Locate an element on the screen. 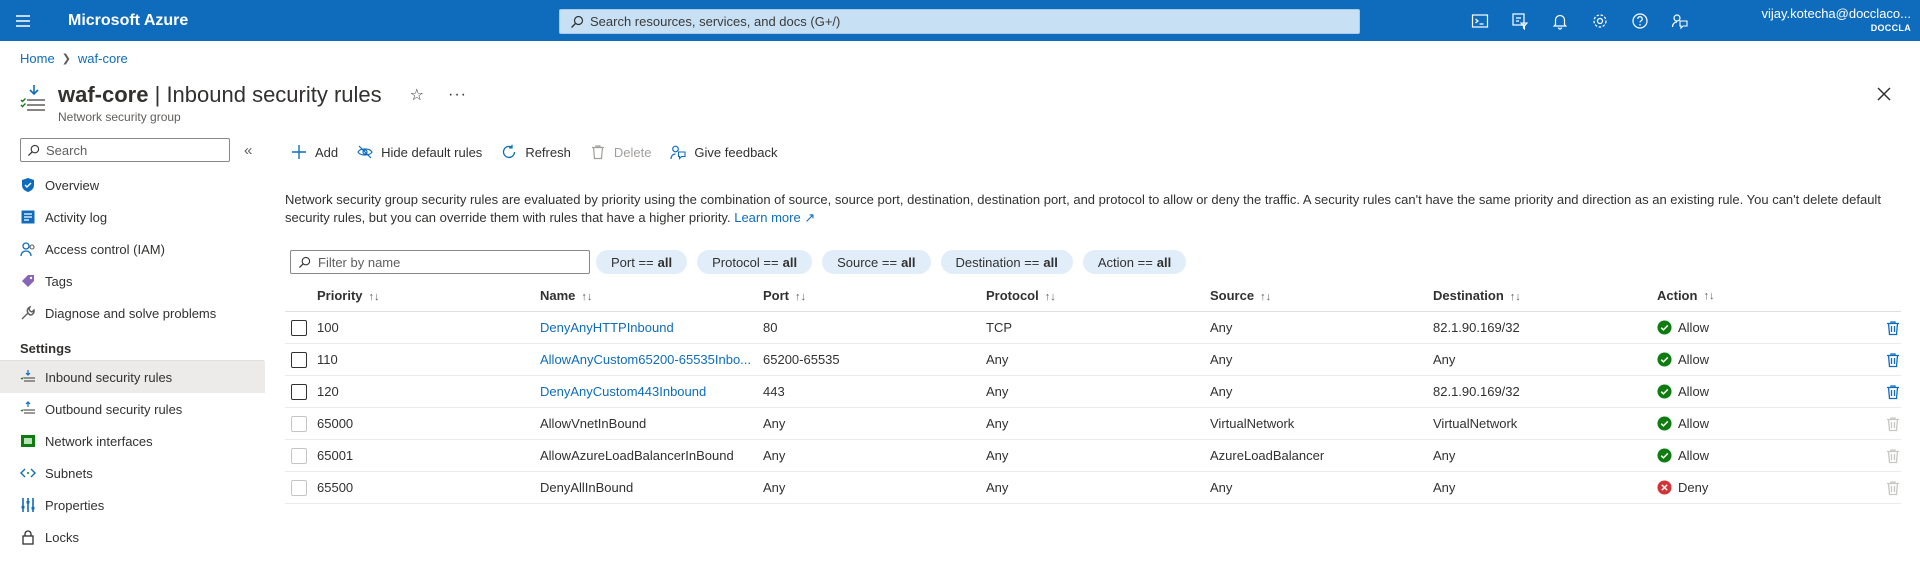 Image resolution: width=1920 pixels, height=563 pixels. menu-search-placeholder: Search is located at coordinates (67, 150).